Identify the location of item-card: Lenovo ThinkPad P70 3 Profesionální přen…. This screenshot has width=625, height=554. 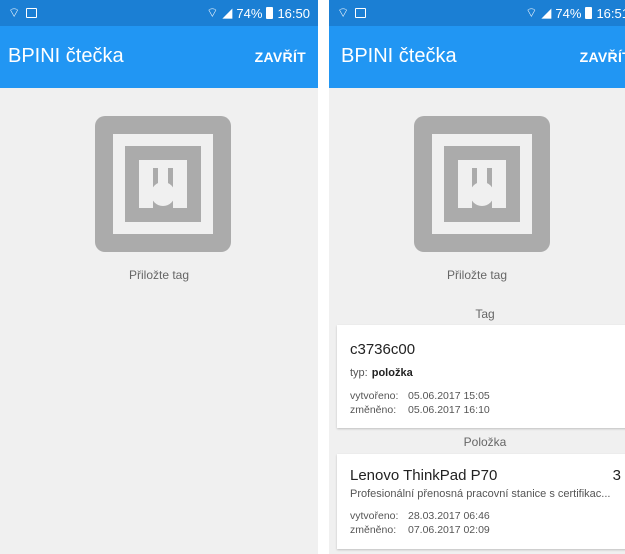
(481, 501).